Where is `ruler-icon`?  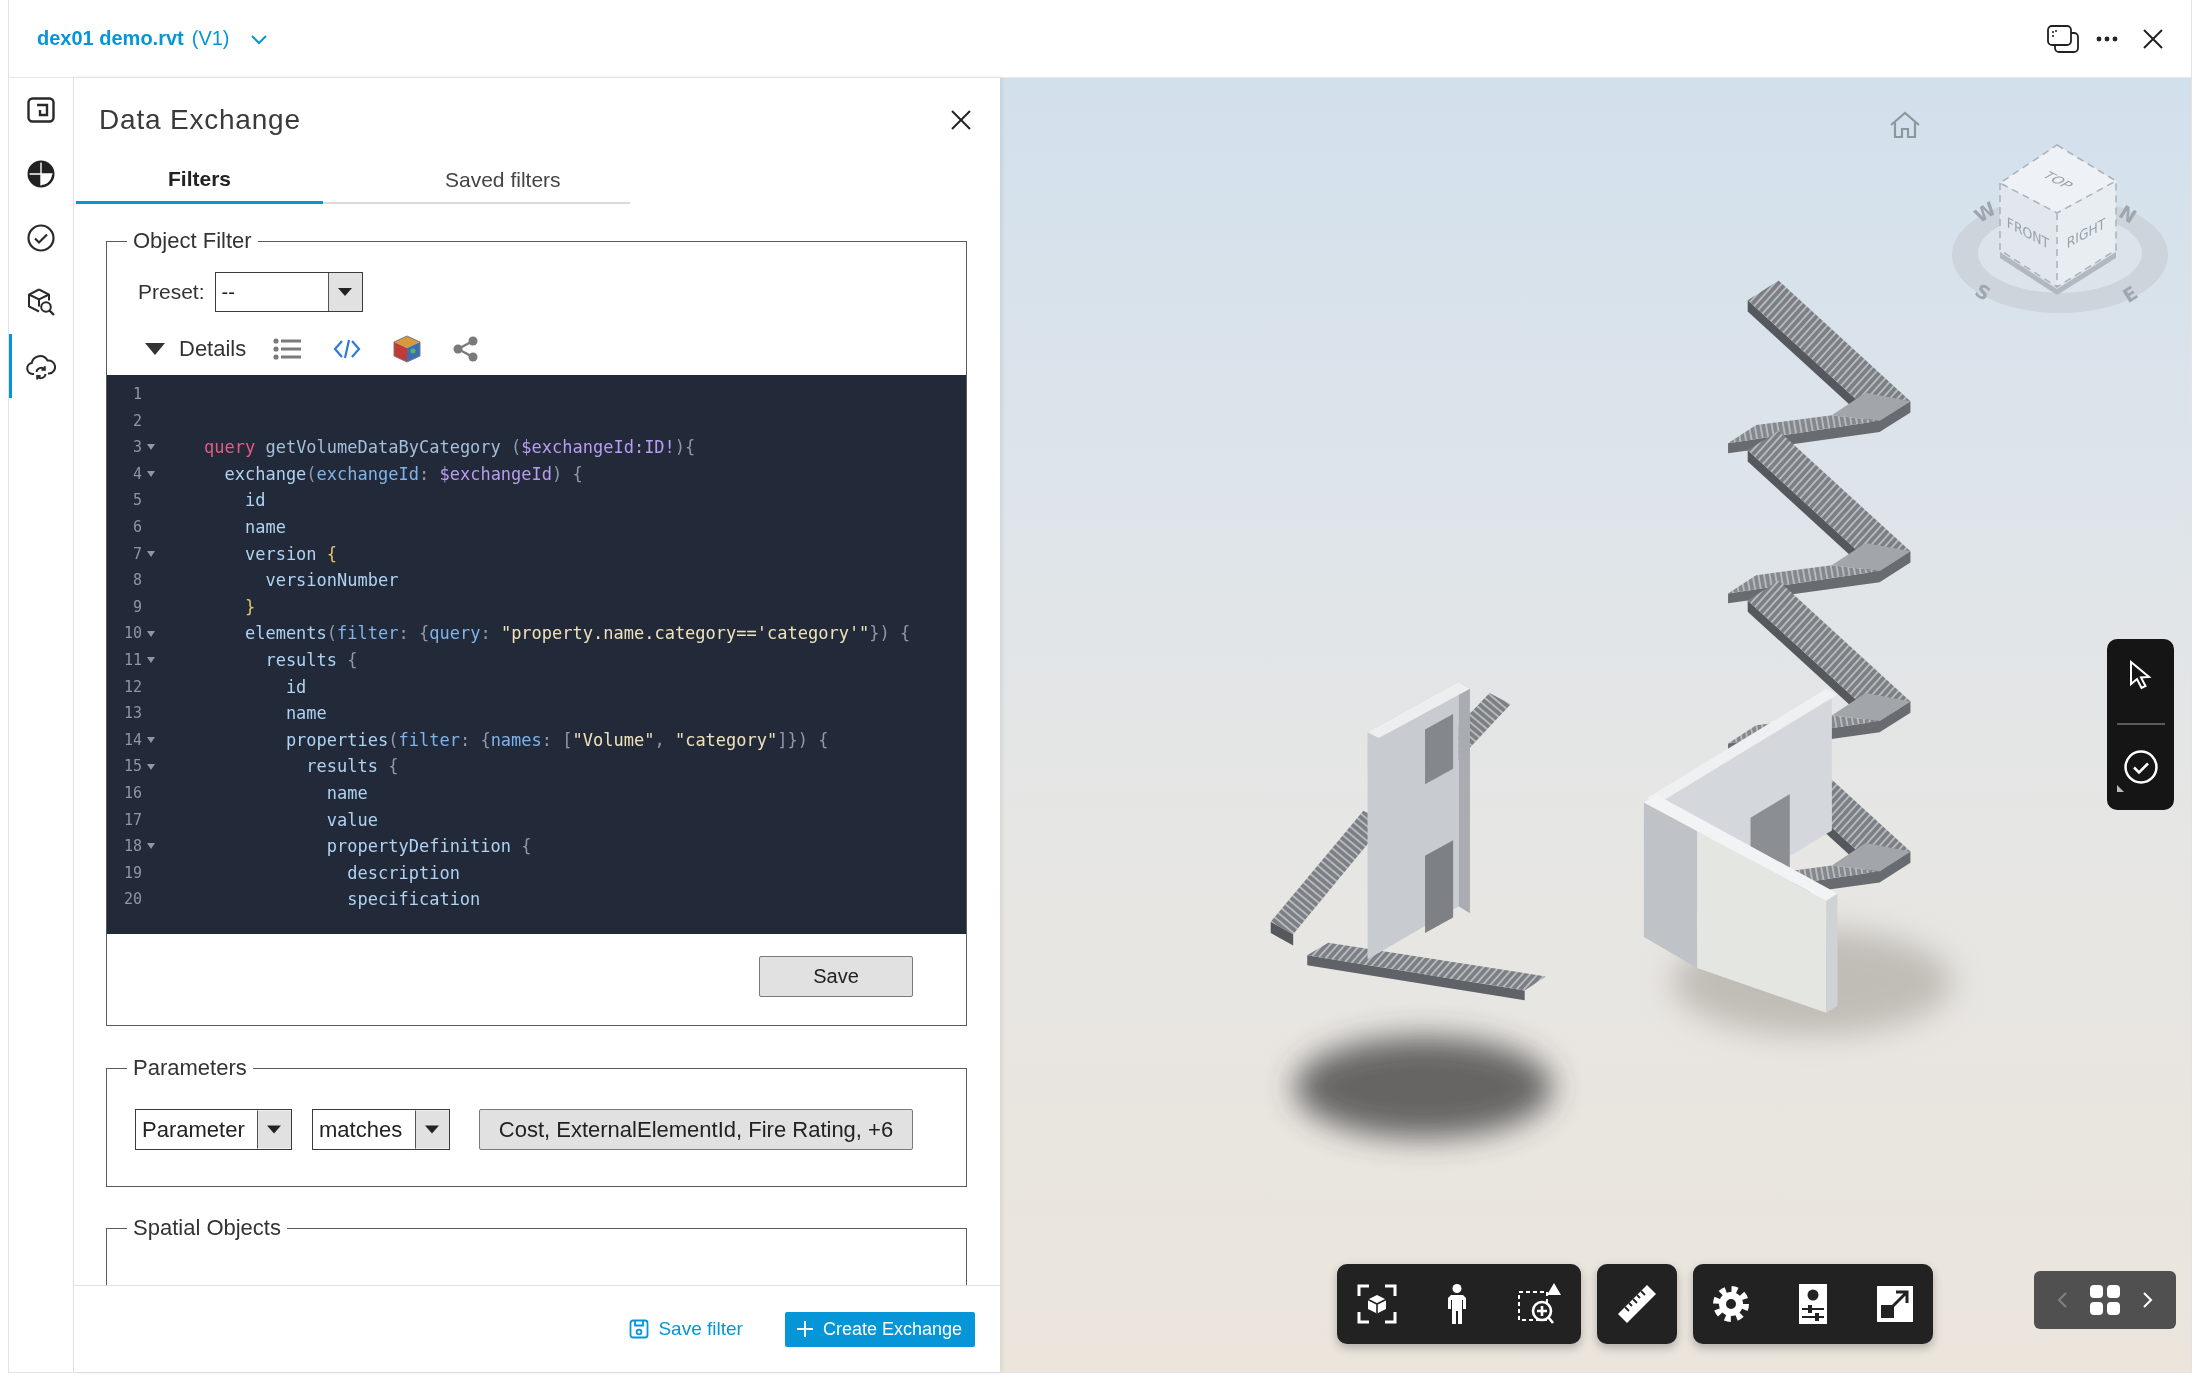
ruler-icon is located at coordinates (1637, 1304).